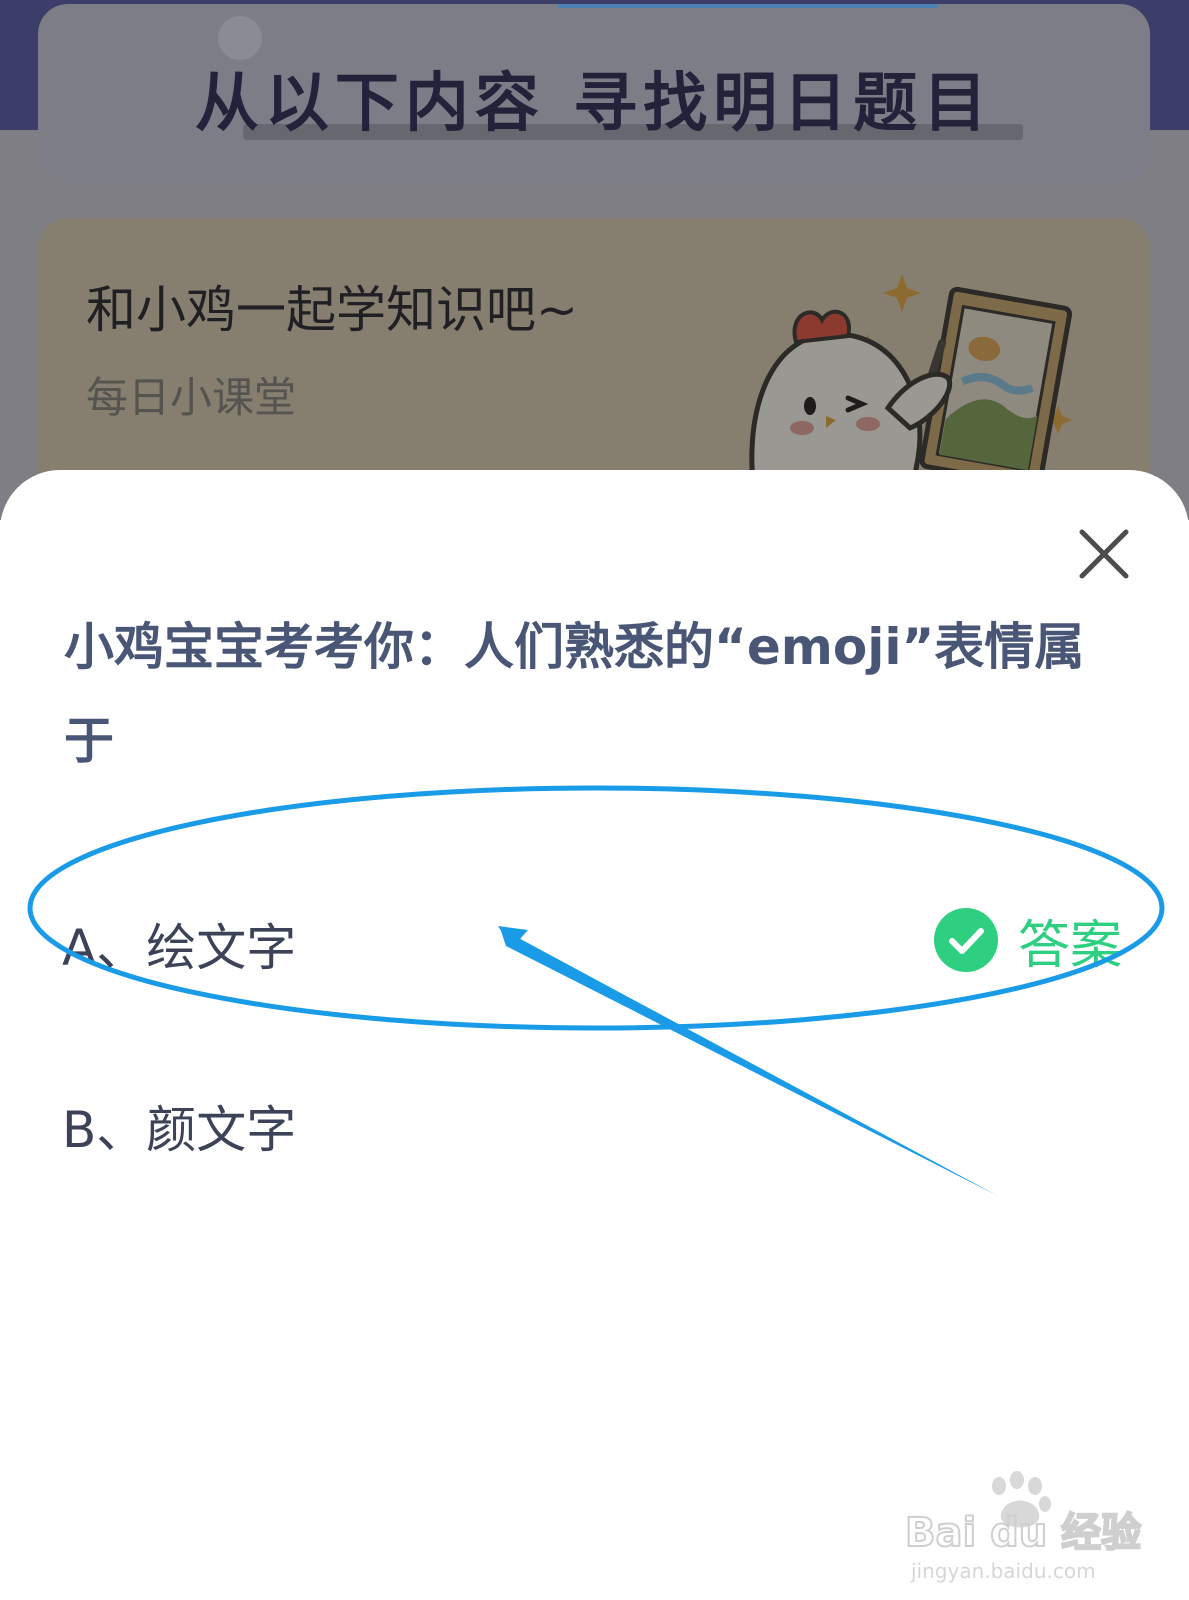 Image resolution: width=1189 pixels, height=1600 pixels. What do you see at coordinates (179, 1130) in the screenshot?
I see `option-b-label: B、颜文字` at bounding box center [179, 1130].